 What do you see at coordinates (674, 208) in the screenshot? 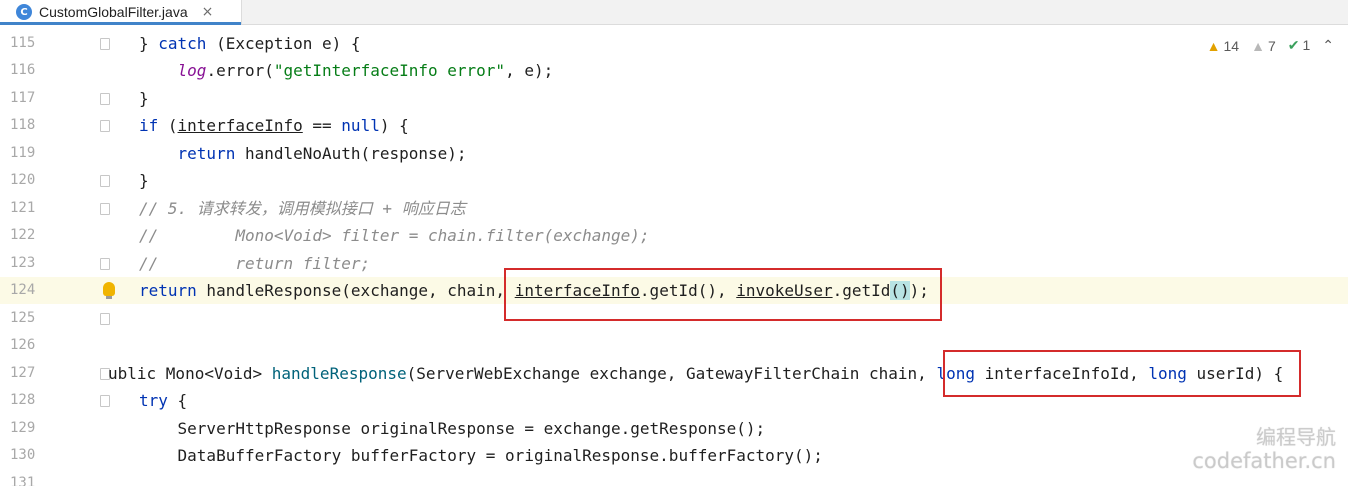
I see `code-line: 121 // 5. 请求转发，调用模拟接口 + 响应日志` at bounding box center [674, 208].